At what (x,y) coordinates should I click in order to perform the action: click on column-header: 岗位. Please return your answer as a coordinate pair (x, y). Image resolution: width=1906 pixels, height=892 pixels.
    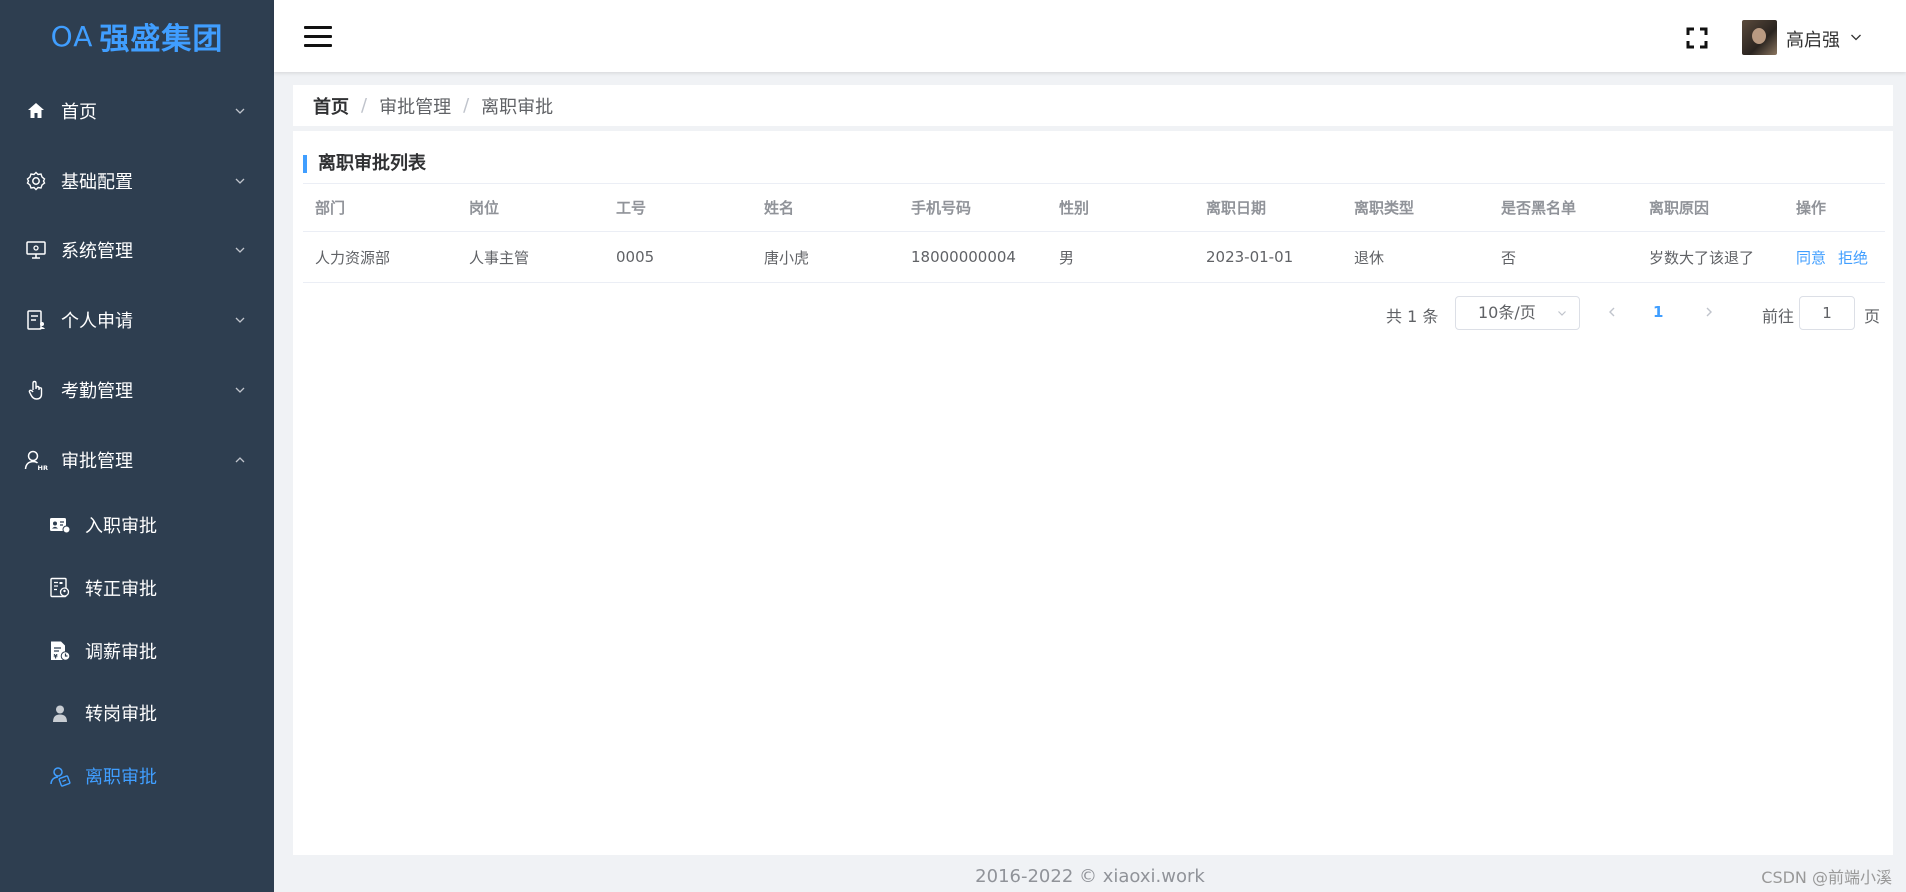
    Looking at the image, I should click on (484, 208).